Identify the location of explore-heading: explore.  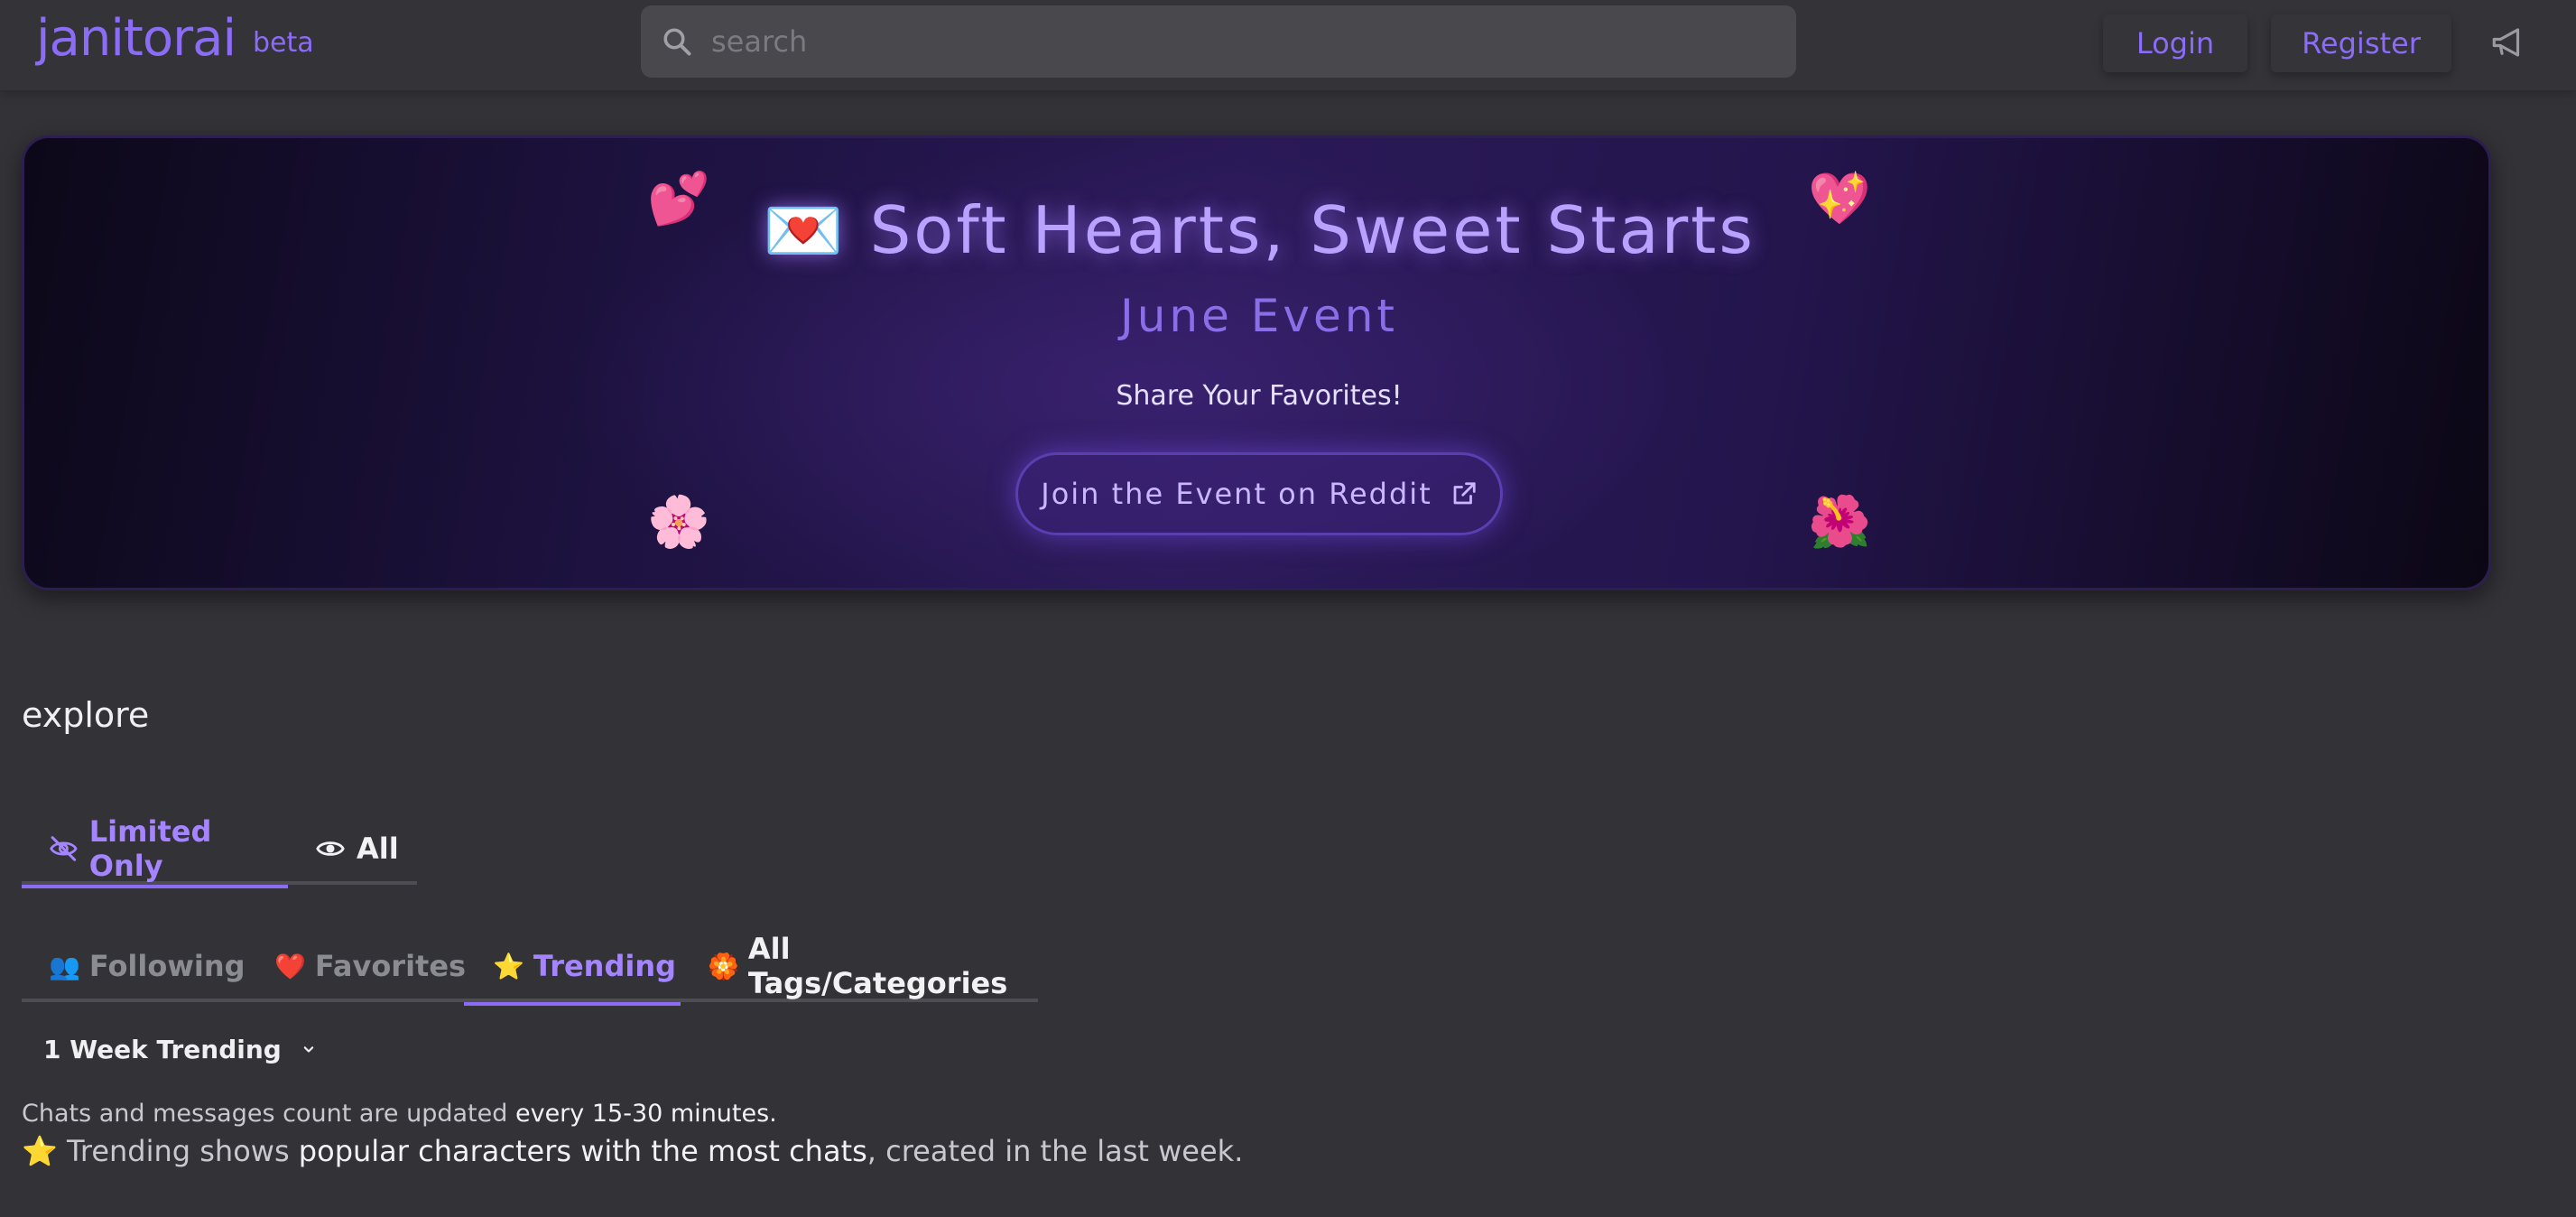
(86, 715).